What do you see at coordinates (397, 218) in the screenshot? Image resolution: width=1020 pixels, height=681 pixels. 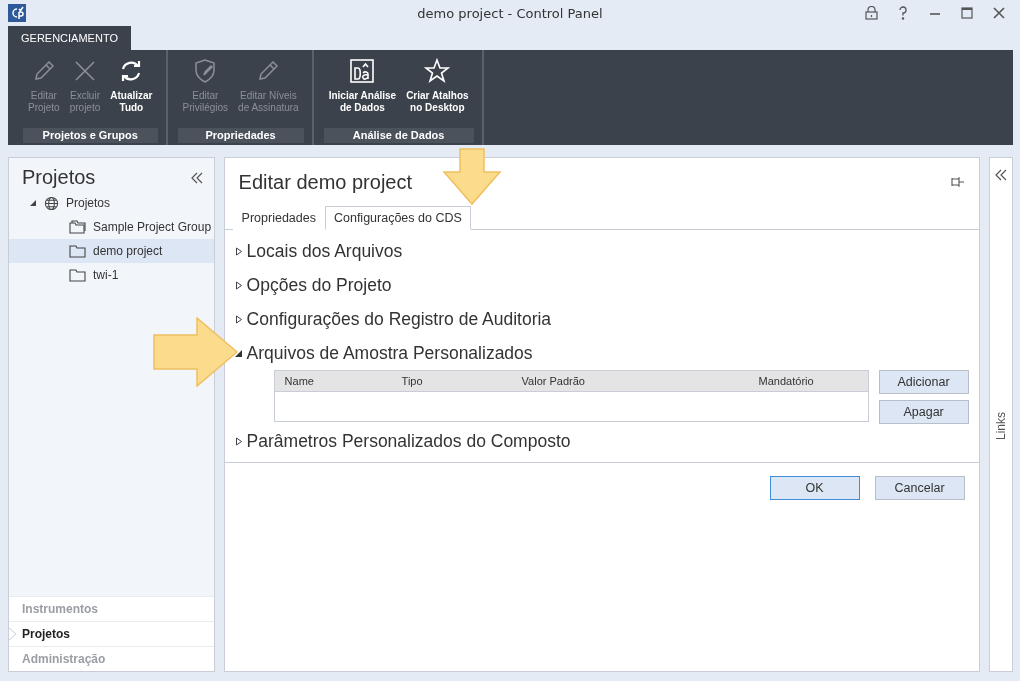 I see `tab: Configurações do CDS` at bounding box center [397, 218].